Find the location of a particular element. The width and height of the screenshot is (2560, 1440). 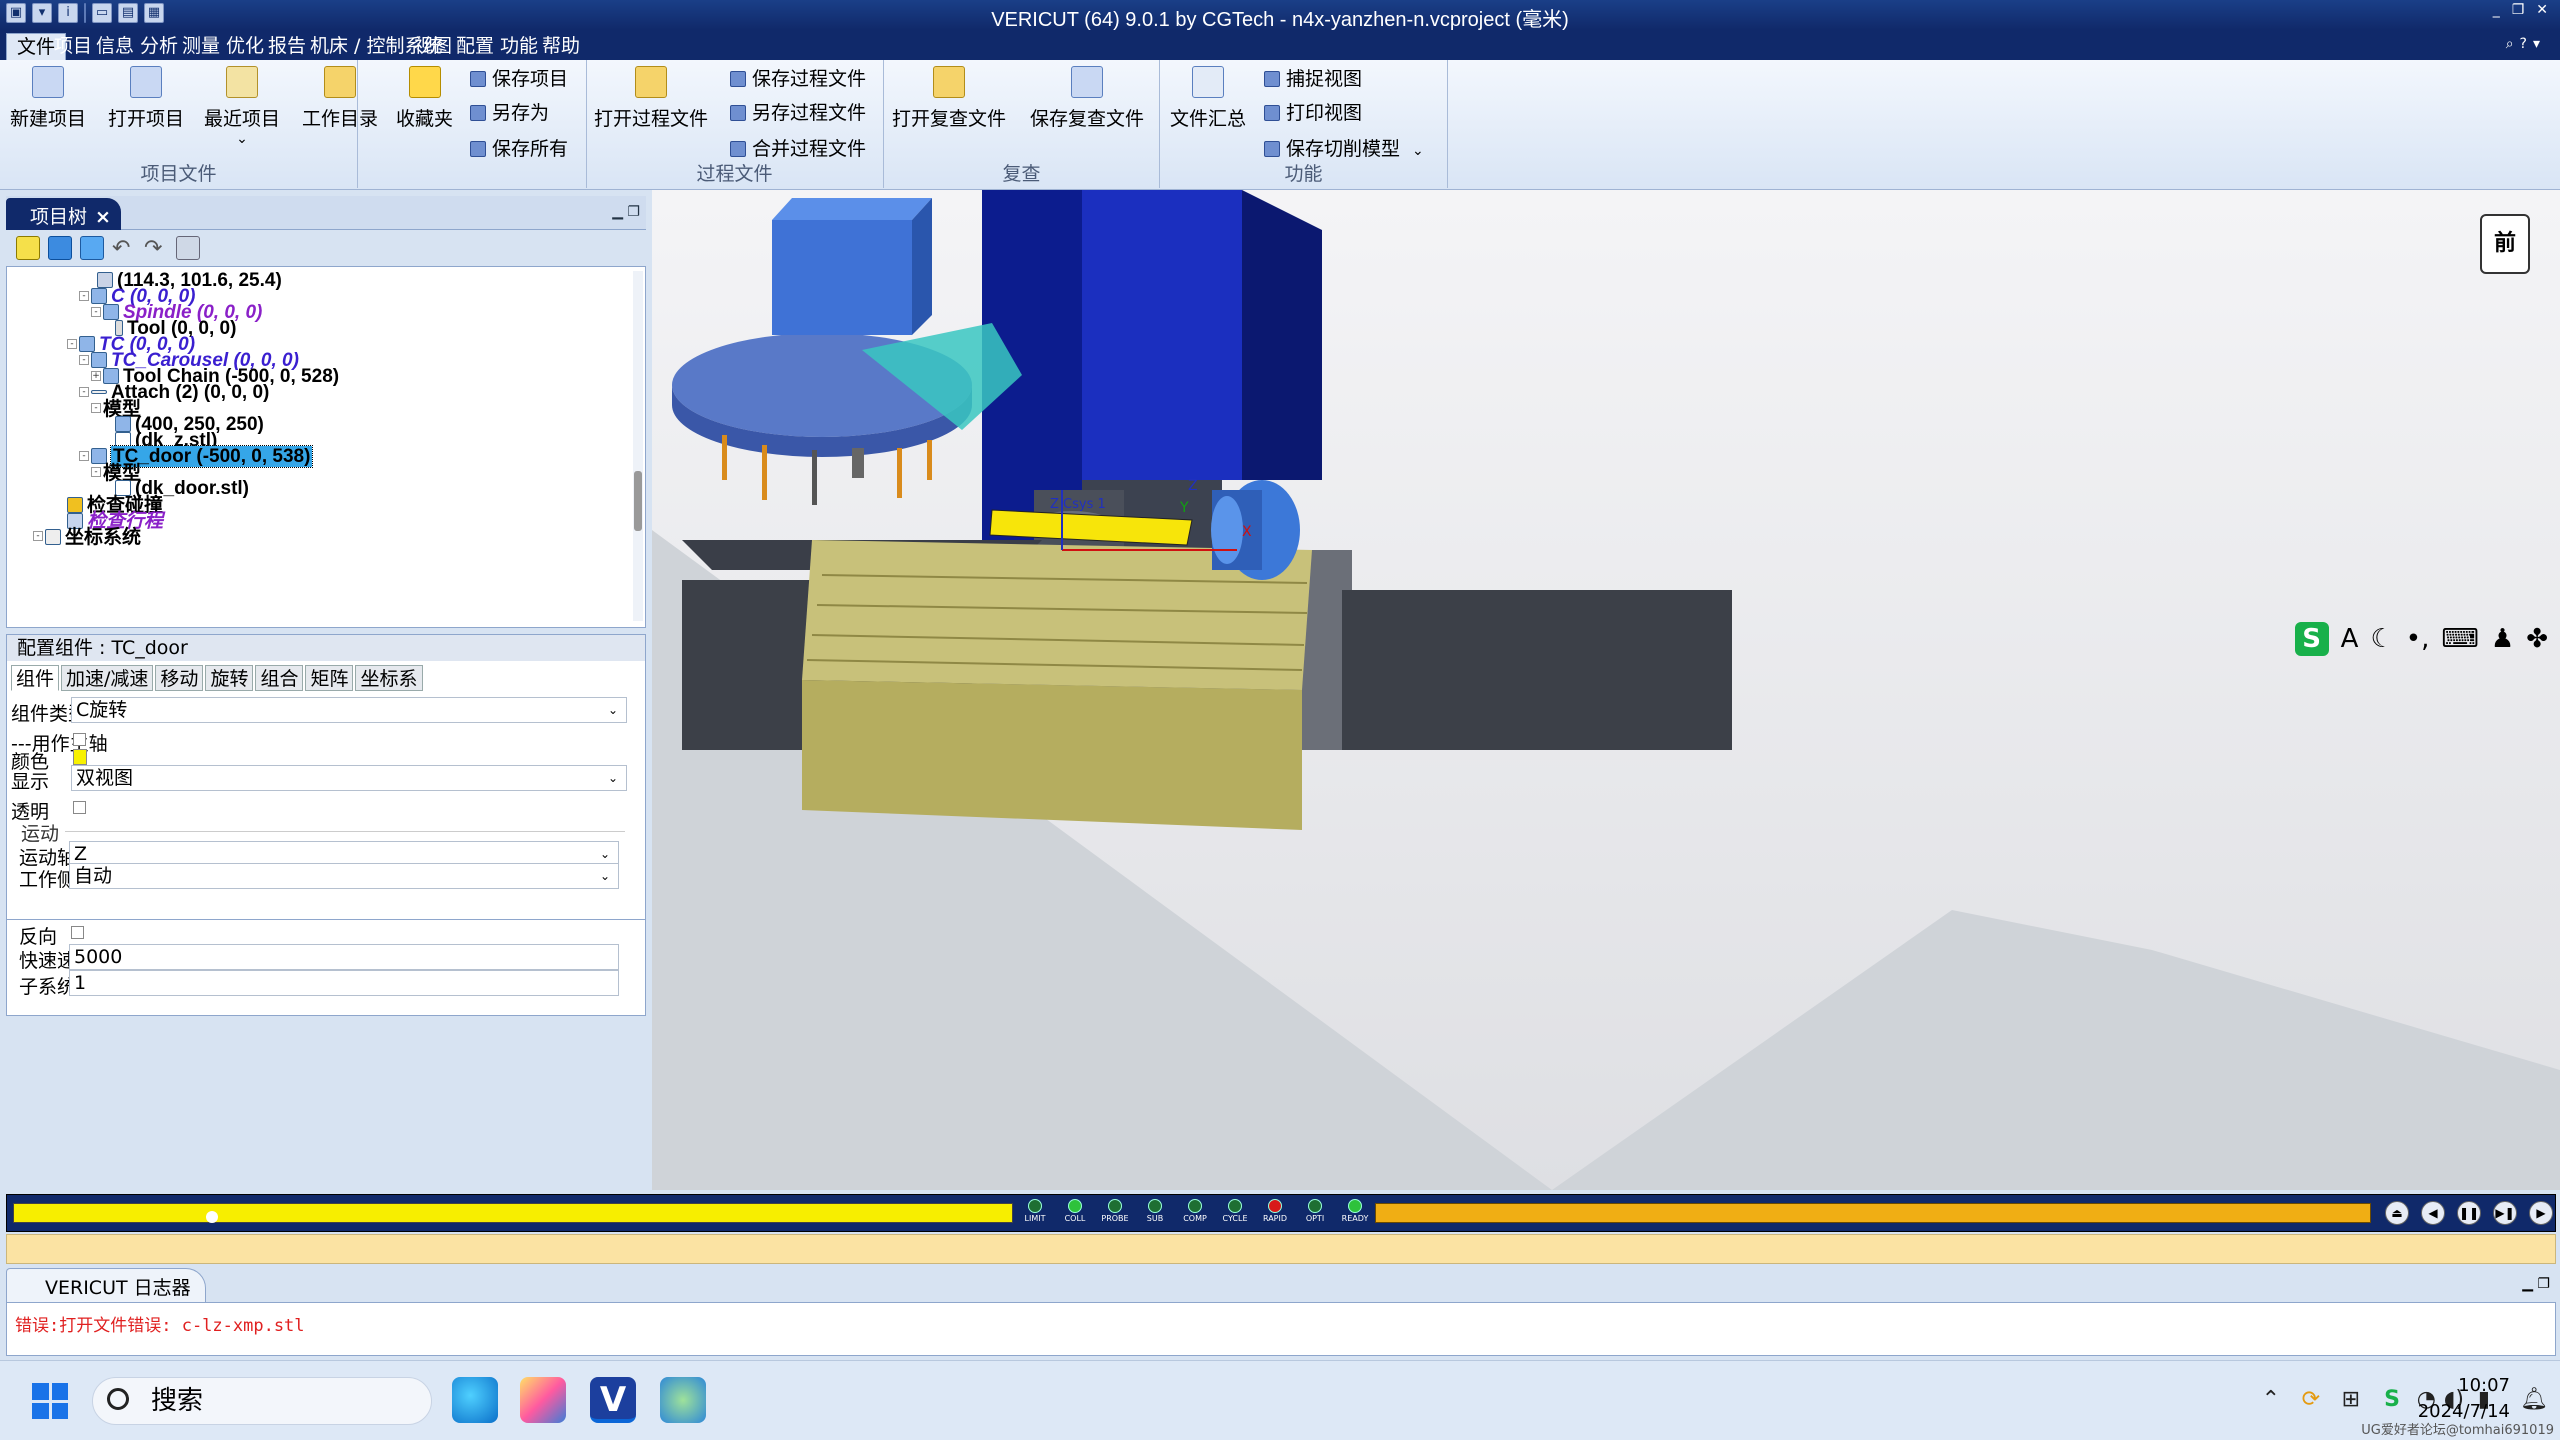

led-label: READY is located at coordinates (1355, 1218).